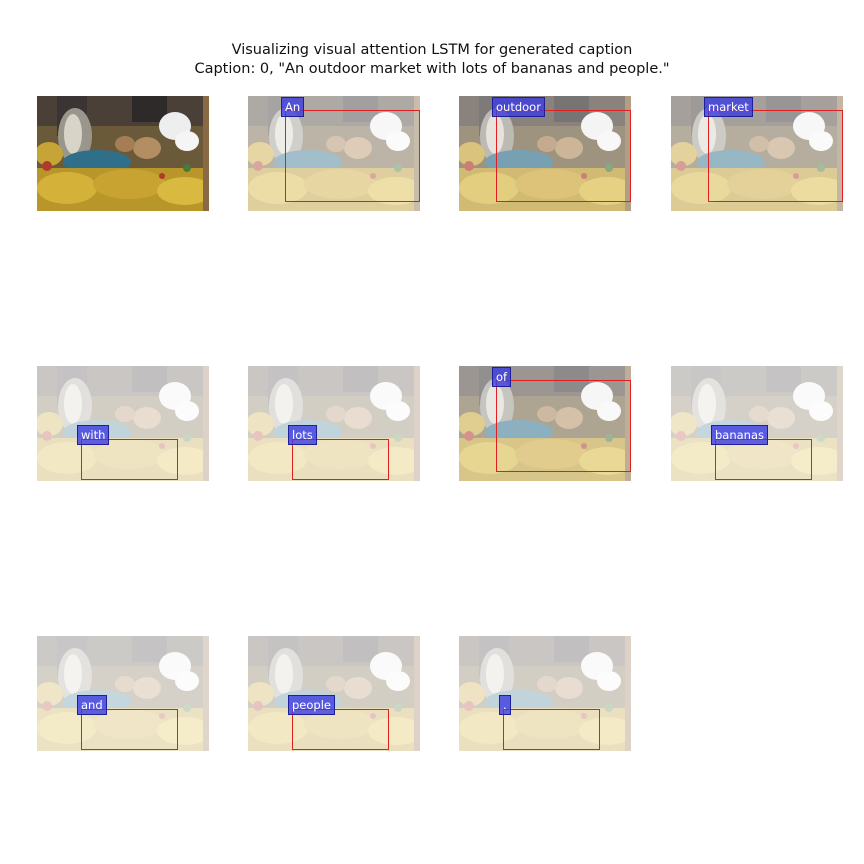 This screenshot has width=864, height=864. What do you see at coordinates (311, 705) in the screenshot?
I see `word-label: people` at bounding box center [311, 705].